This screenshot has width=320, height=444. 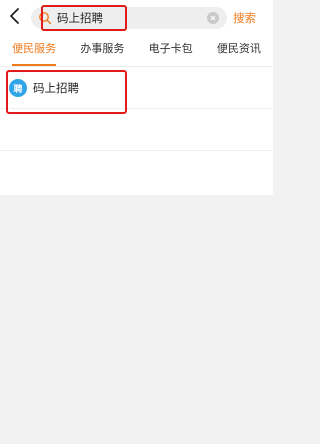 I want to click on tab-e-card-wallet: 电子卡包, so click(x=171, y=50).